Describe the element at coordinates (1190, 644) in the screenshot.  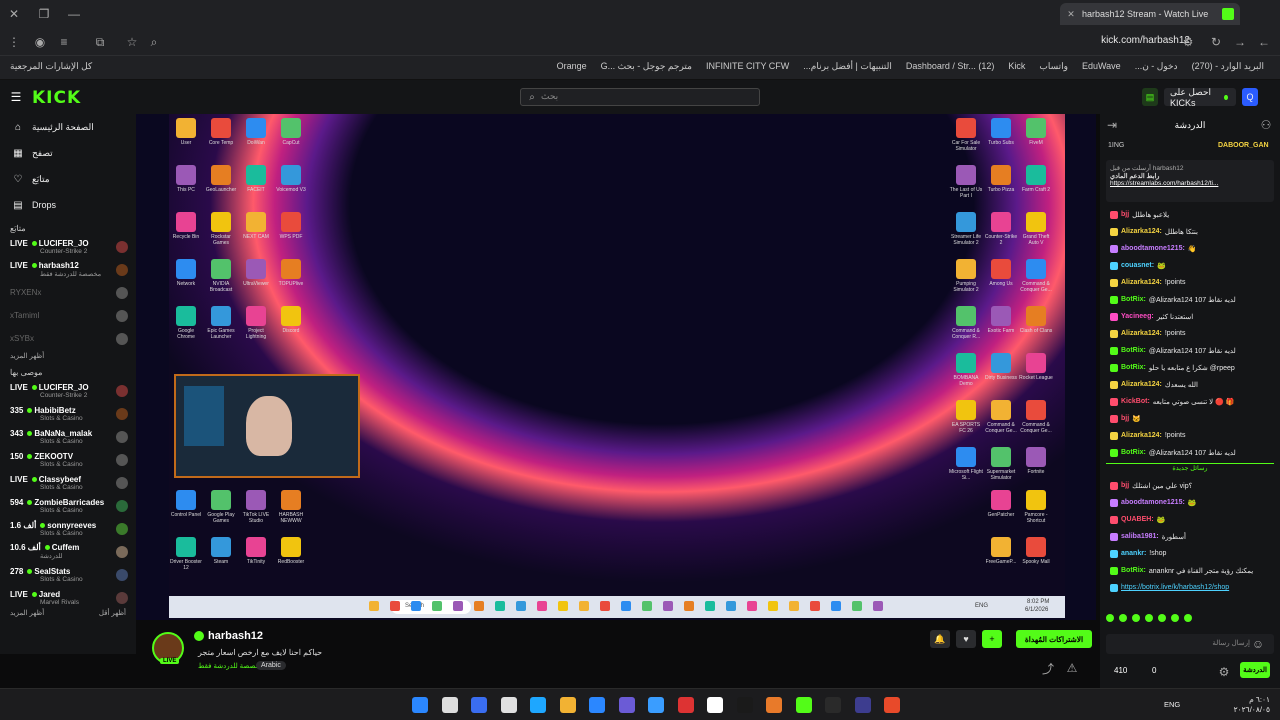
I see `chat-input: إرسال رسالة` at that location.